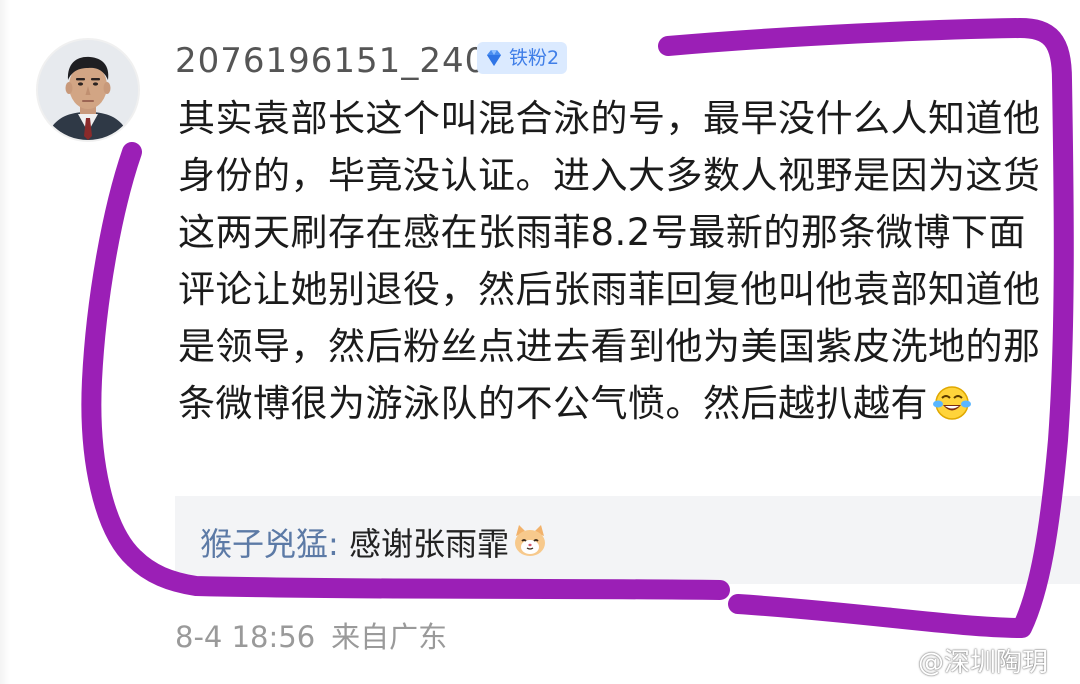 The height and width of the screenshot is (684, 1080). I want to click on comment-meta: 8-4 18:56 来自广东, so click(311, 637).